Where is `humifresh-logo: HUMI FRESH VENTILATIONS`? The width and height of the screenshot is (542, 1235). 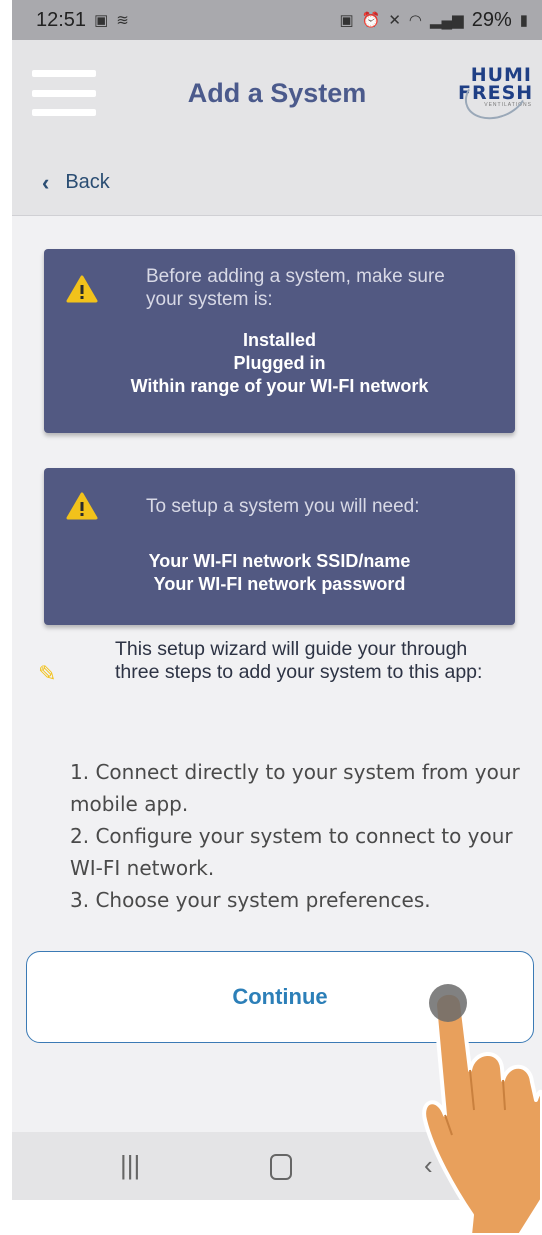
humifresh-logo: HUMI FRESH VENTILATIONS is located at coordinates (496, 95).